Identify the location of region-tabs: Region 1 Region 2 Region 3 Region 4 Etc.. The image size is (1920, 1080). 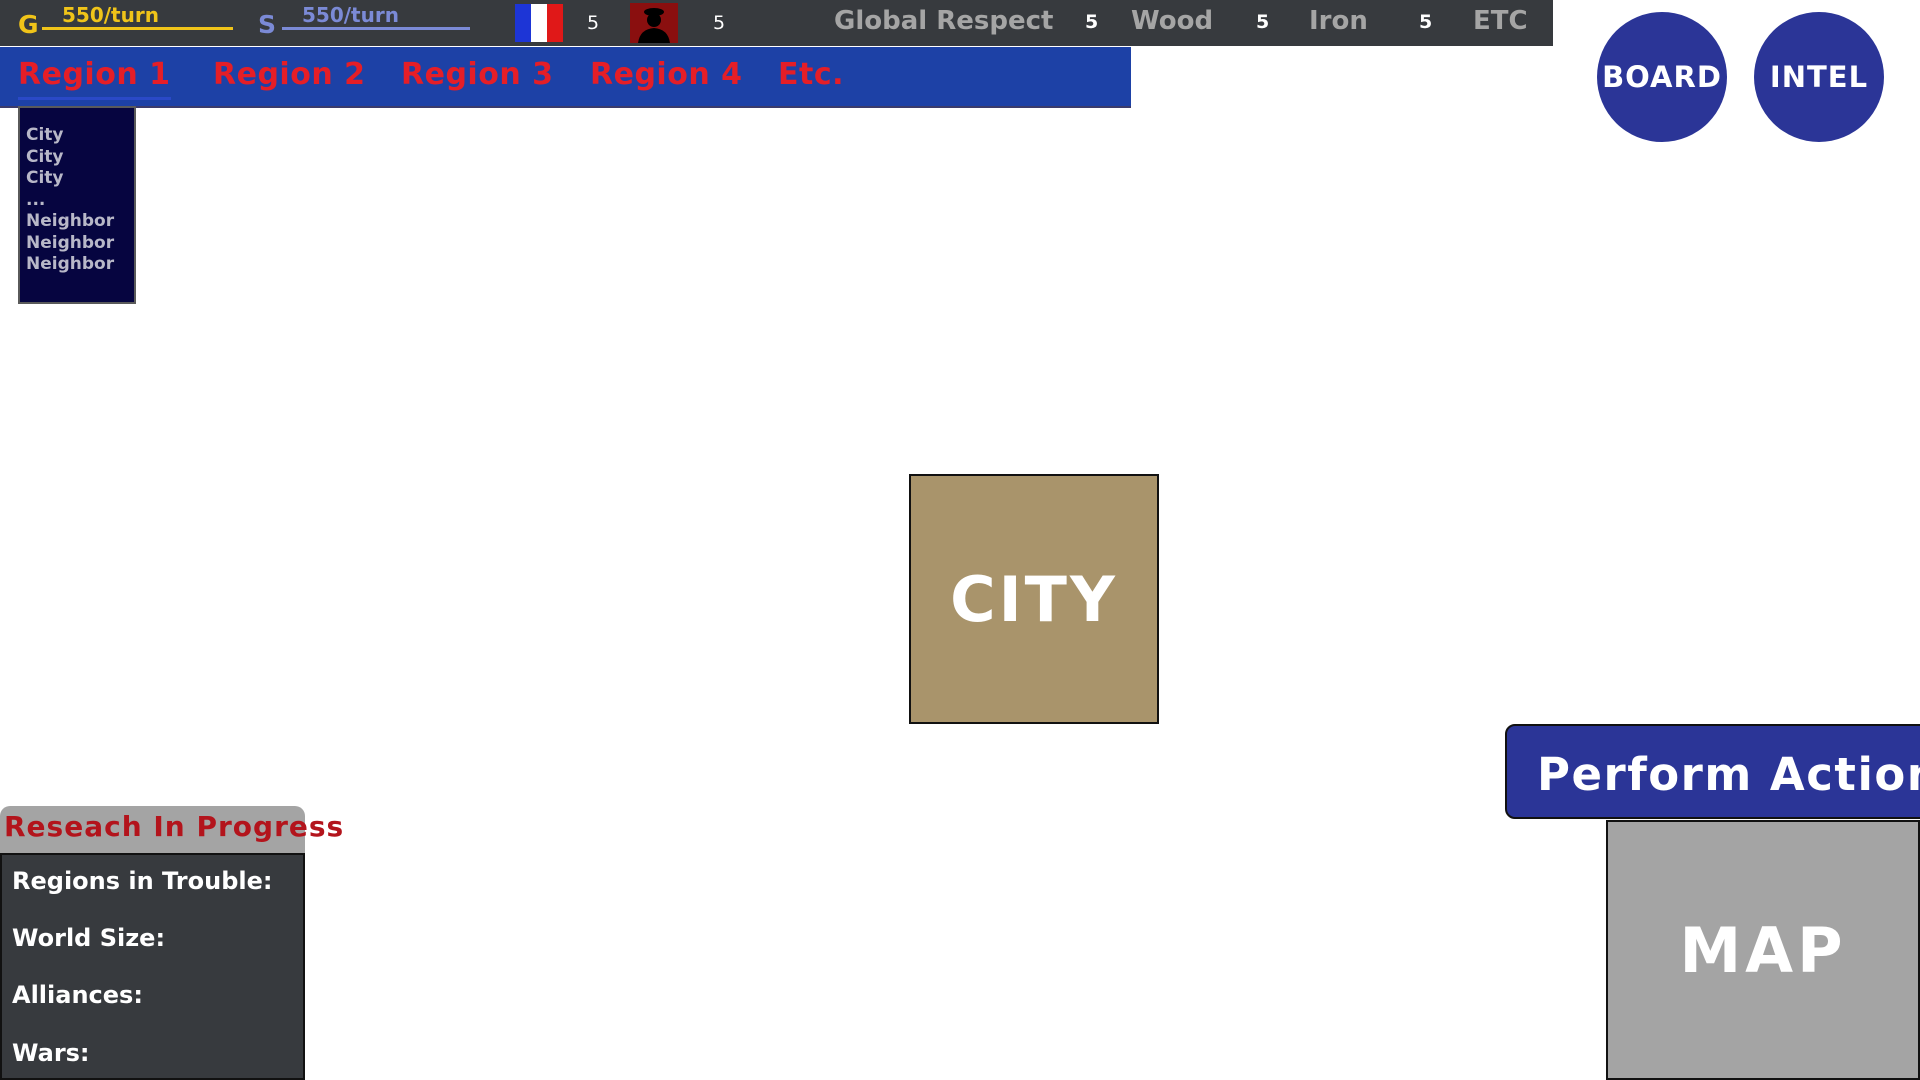
(565, 77).